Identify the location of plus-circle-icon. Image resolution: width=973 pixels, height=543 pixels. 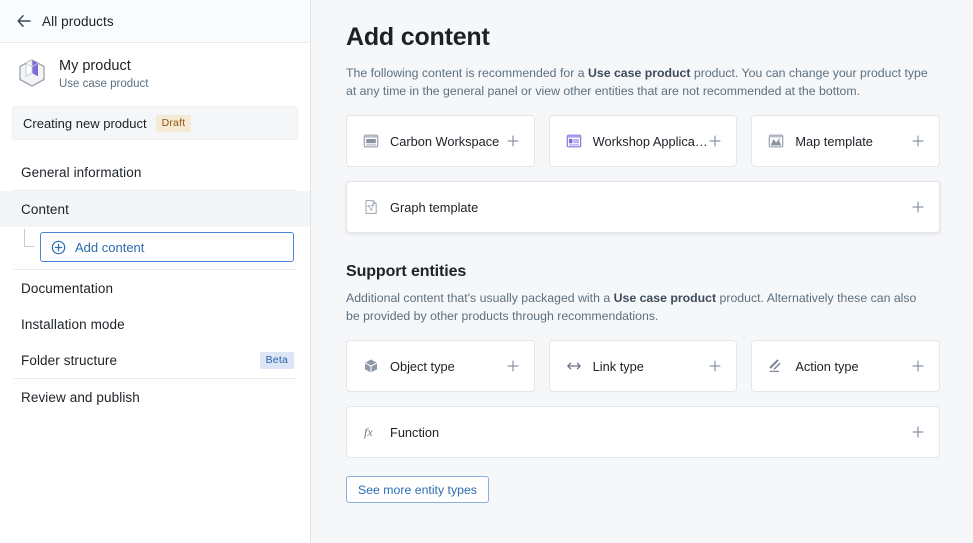
(58, 247).